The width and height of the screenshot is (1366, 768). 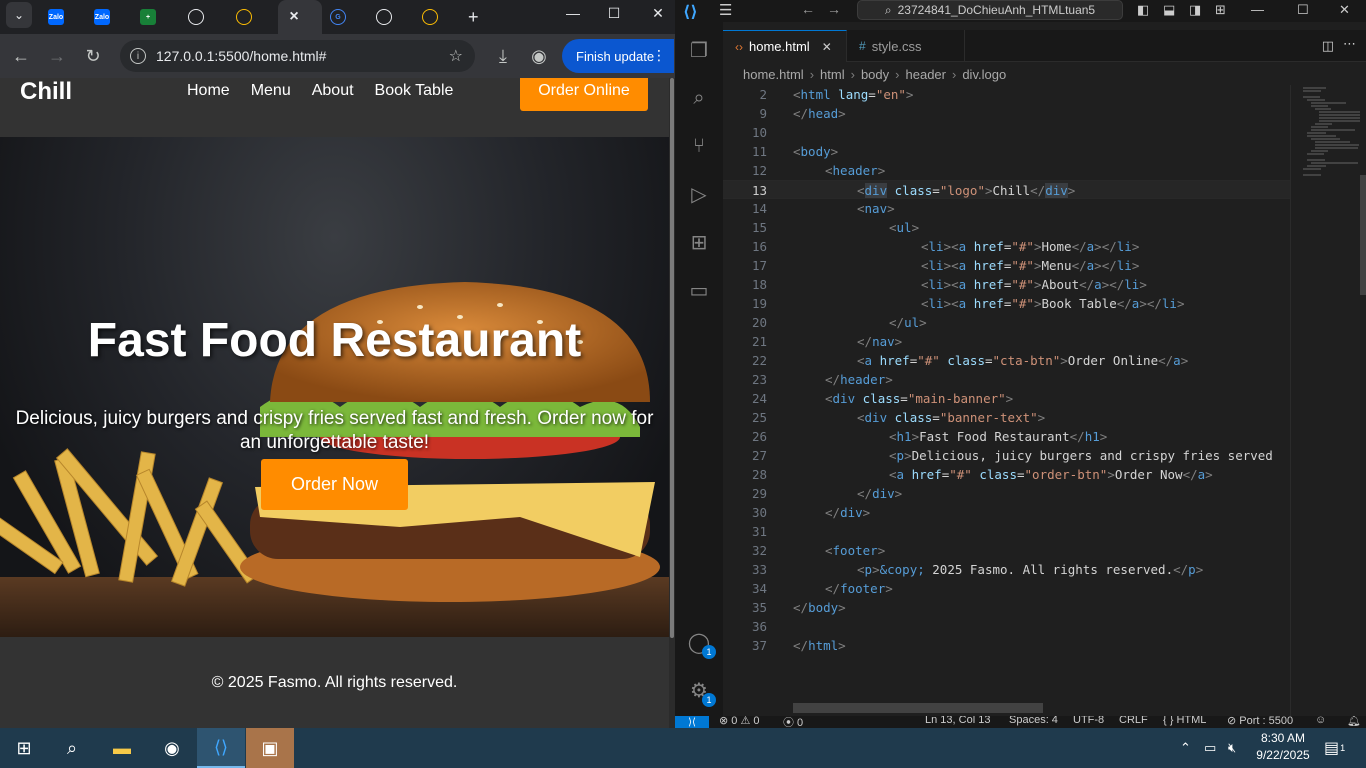 I want to click on bookmark-star-icon: ☆, so click(x=456, y=56).